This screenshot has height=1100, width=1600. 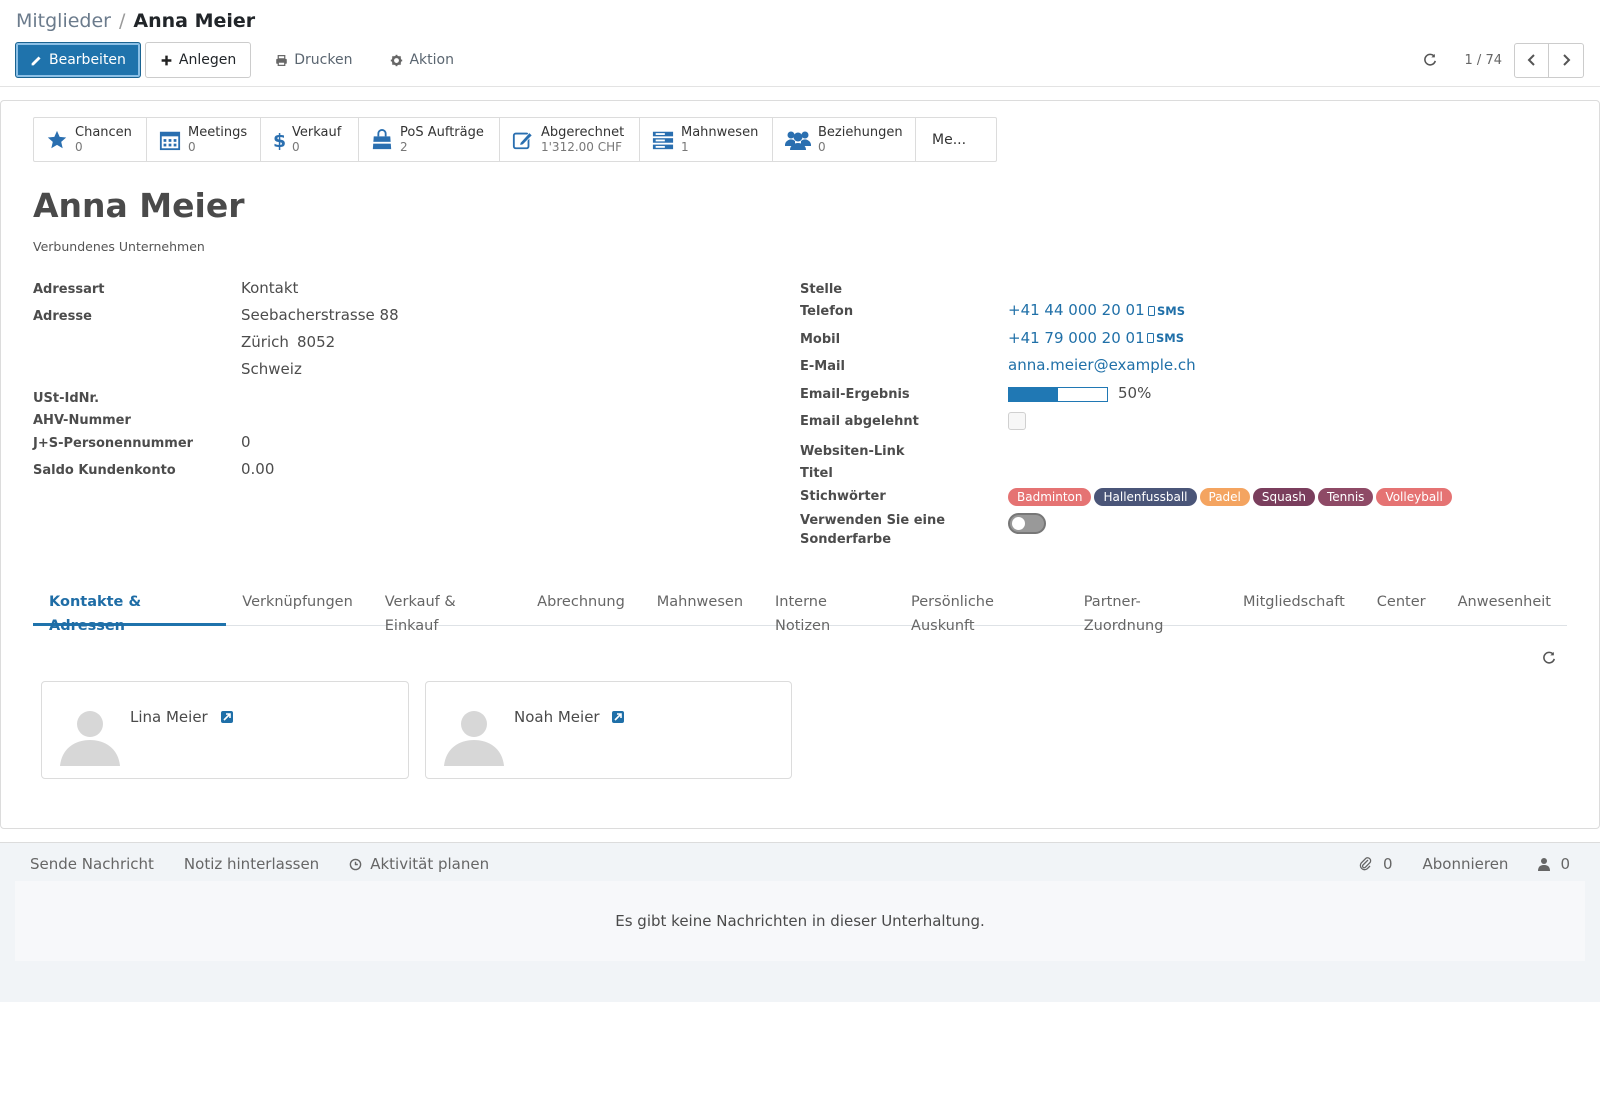 I want to click on tab-interne-notizen: Interne Notizen, so click(x=827, y=612).